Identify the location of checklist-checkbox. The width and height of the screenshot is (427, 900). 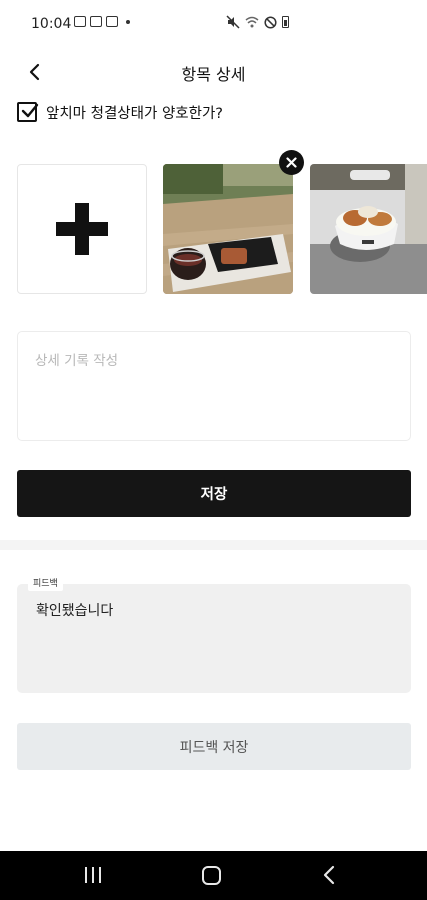
(28, 112).